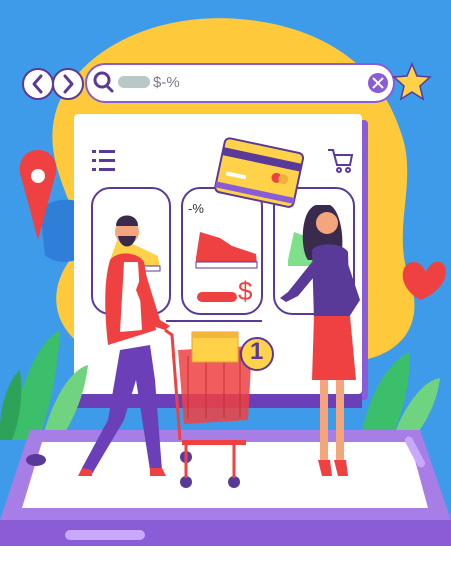  Describe the element at coordinates (400, 396) in the screenshot. I see `plant-right` at that location.